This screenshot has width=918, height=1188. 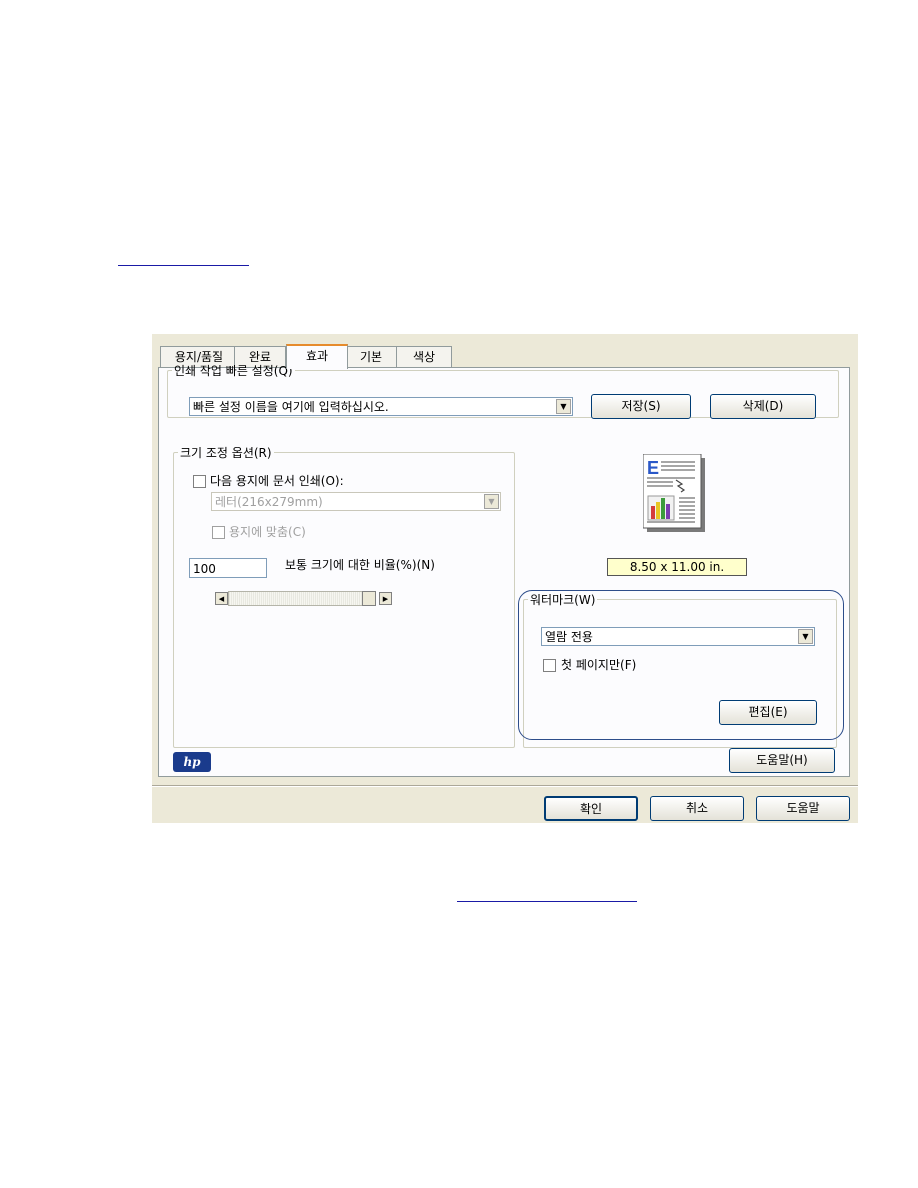 What do you see at coordinates (591, 808) in the screenshot?
I see `ok-button: 확인` at bounding box center [591, 808].